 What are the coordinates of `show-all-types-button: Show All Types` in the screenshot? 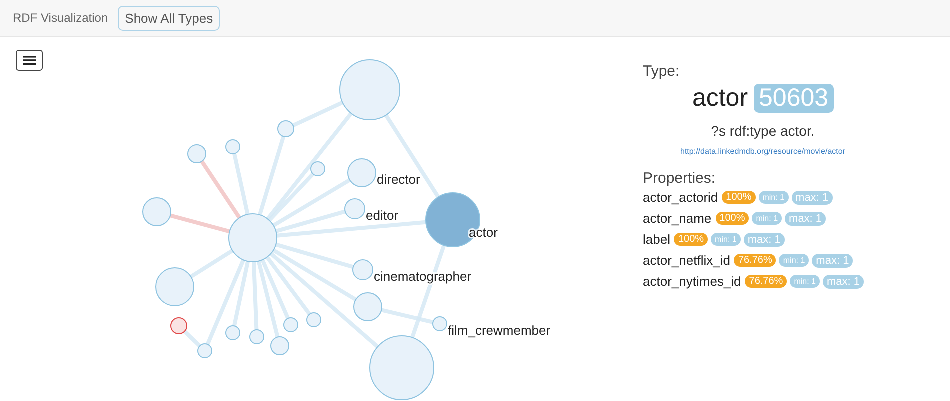 It's located at (169, 18).